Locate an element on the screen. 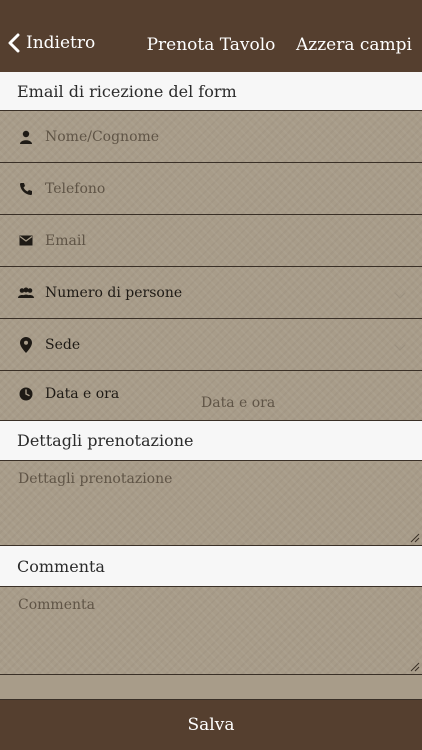 Image resolution: width=422 pixels, height=750 pixels. location-select: Sede is located at coordinates (211, 345).